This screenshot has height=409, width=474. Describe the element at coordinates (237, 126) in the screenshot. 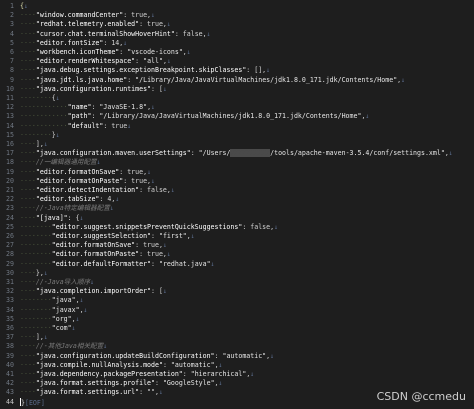

I see `code-line: 14 ············"default": true↓` at that location.